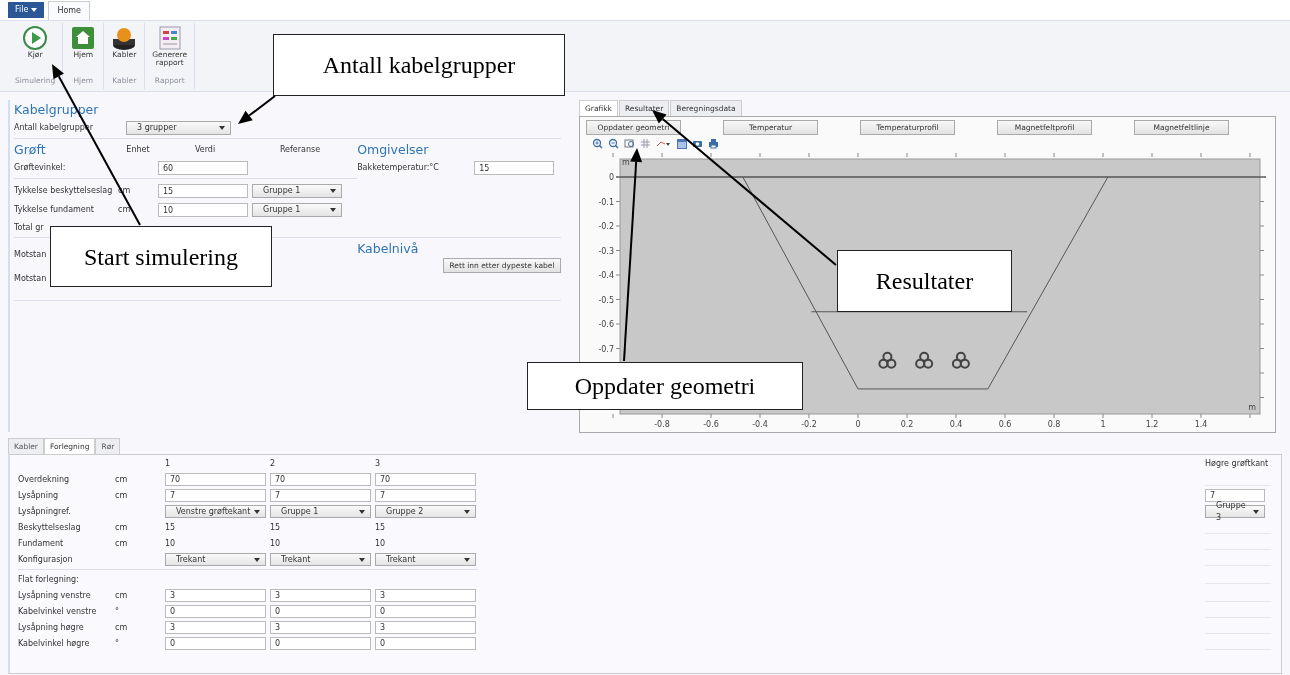 Image resolution: width=1290 pixels, height=675 pixels. Describe the element at coordinates (44, 480) in the screenshot. I see `row-label: Overdekning` at that location.